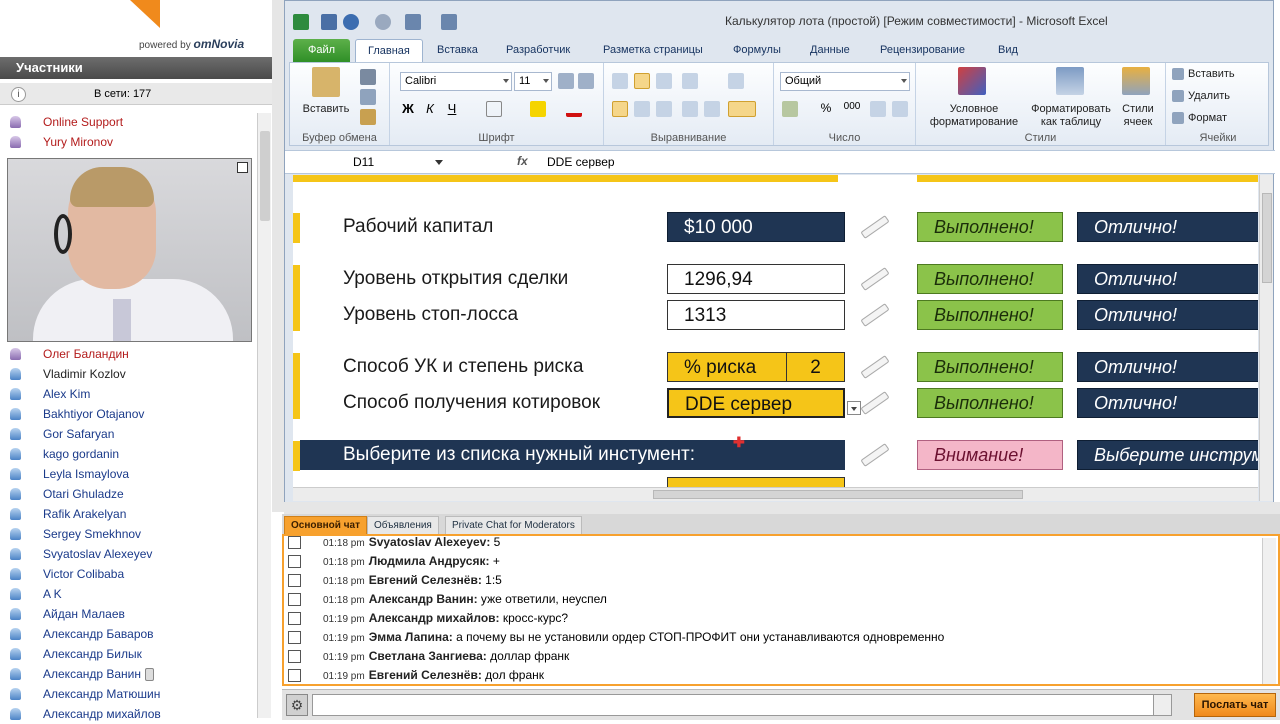 This screenshot has height=724, width=1280. What do you see at coordinates (128, 414) in the screenshot?
I see `participant-item: Bakhtiyor Otajanov` at bounding box center [128, 414].